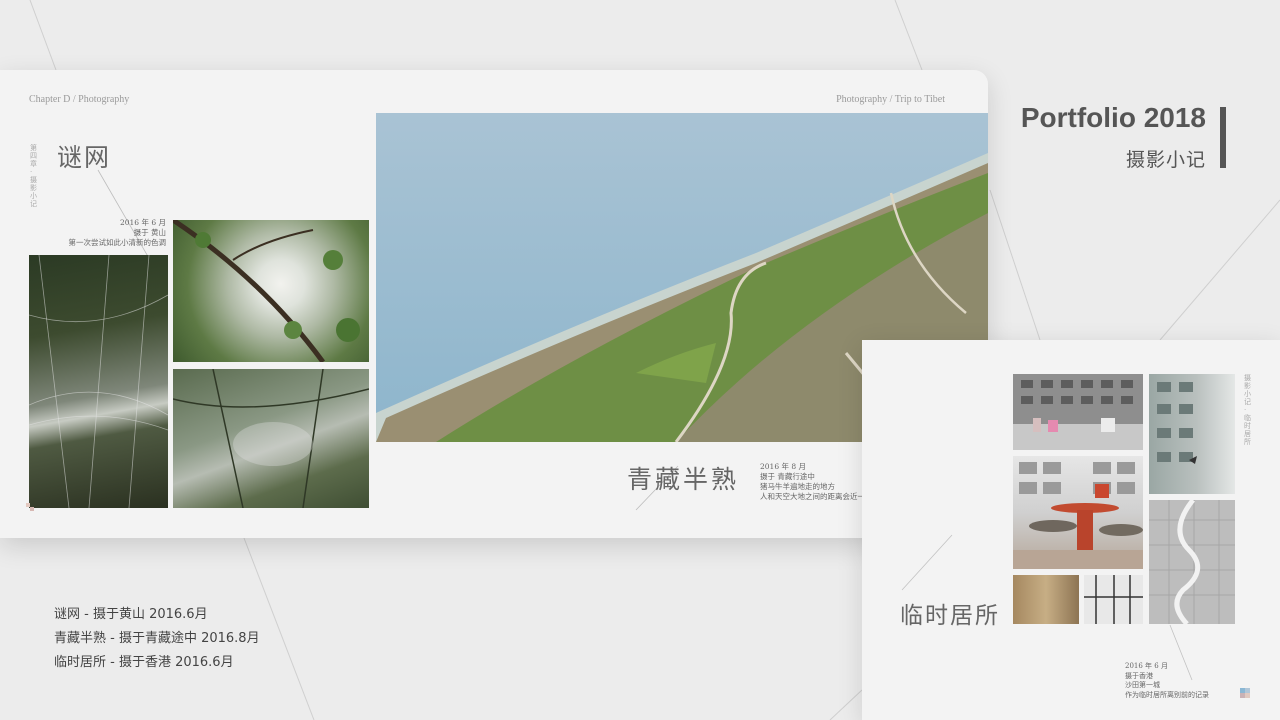 Image resolution: width=1280 pixels, height=720 pixels. Describe the element at coordinates (950, 616) in the screenshot. I see `section-title-temporary-residence: 临时居所` at that location.